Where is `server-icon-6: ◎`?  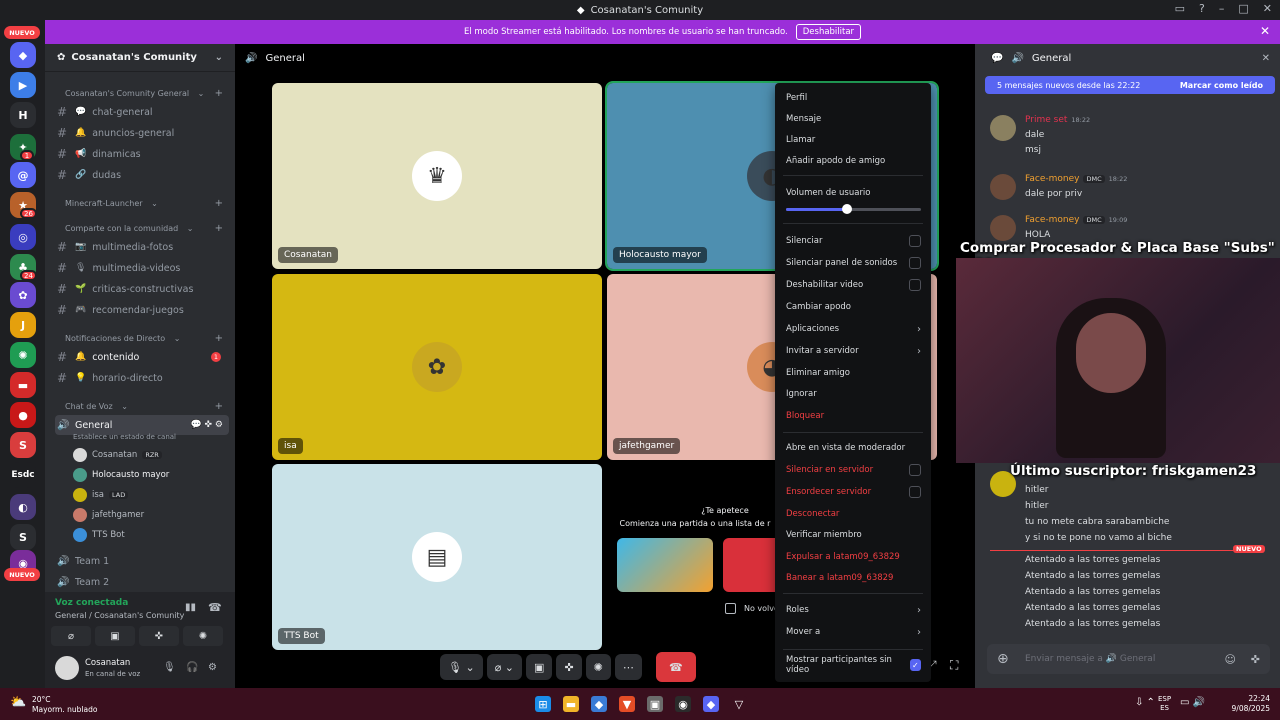 server-icon-6: ◎ is located at coordinates (23, 237).